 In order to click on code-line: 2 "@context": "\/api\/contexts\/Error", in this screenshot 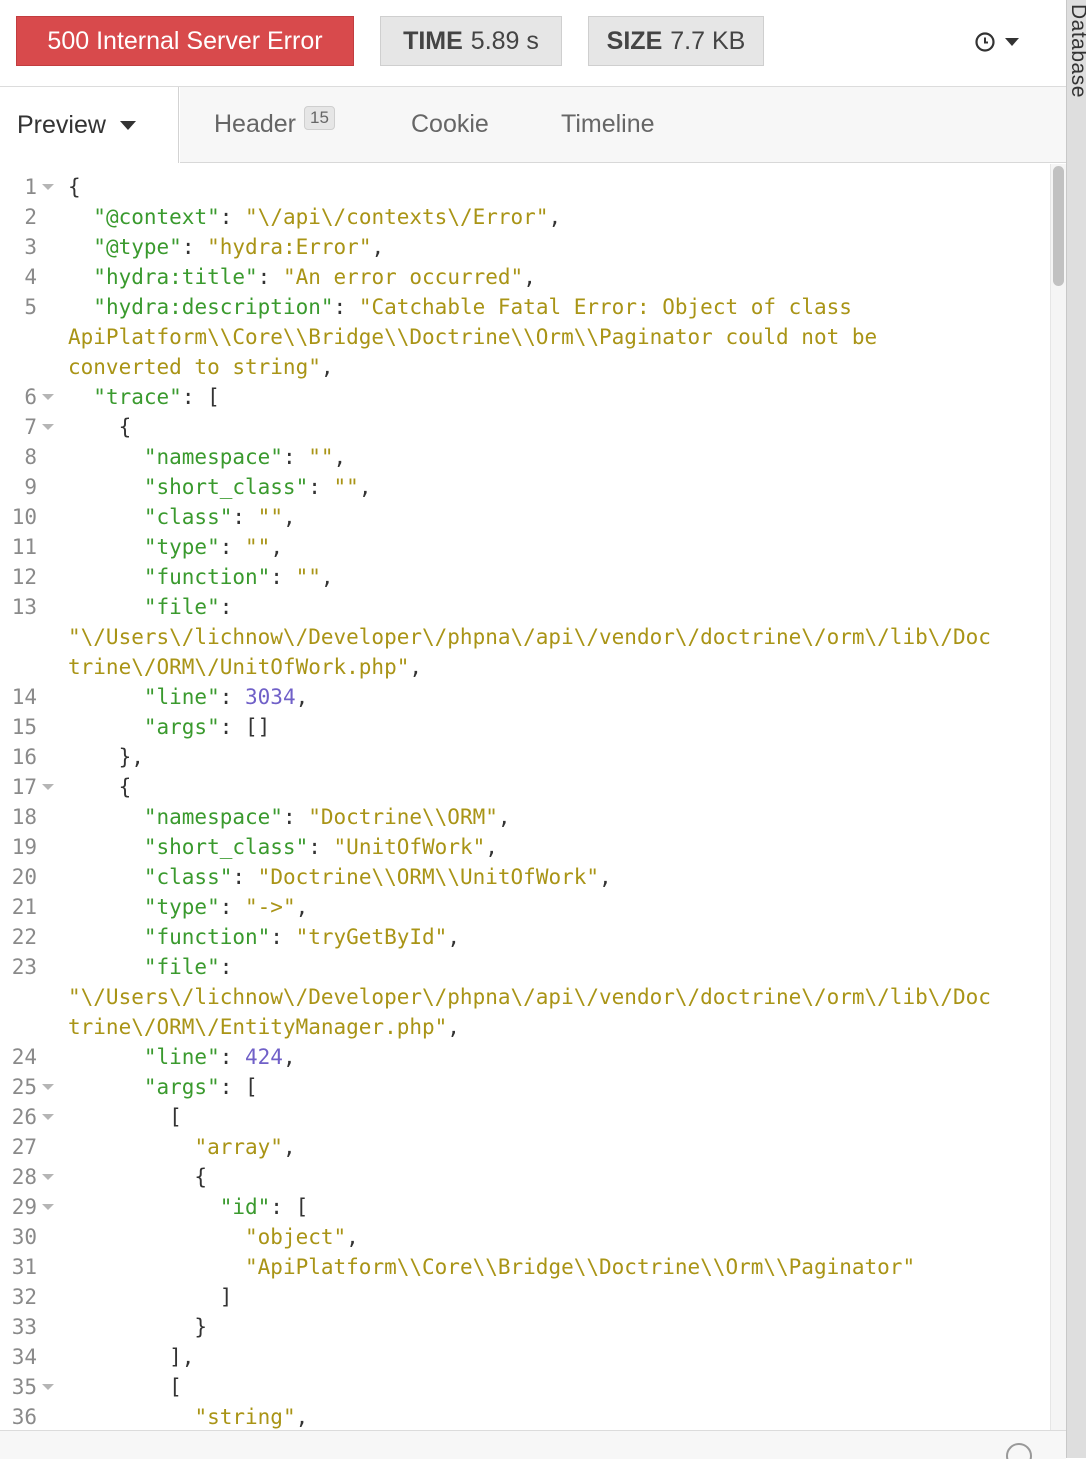, I will do `click(525, 217)`.